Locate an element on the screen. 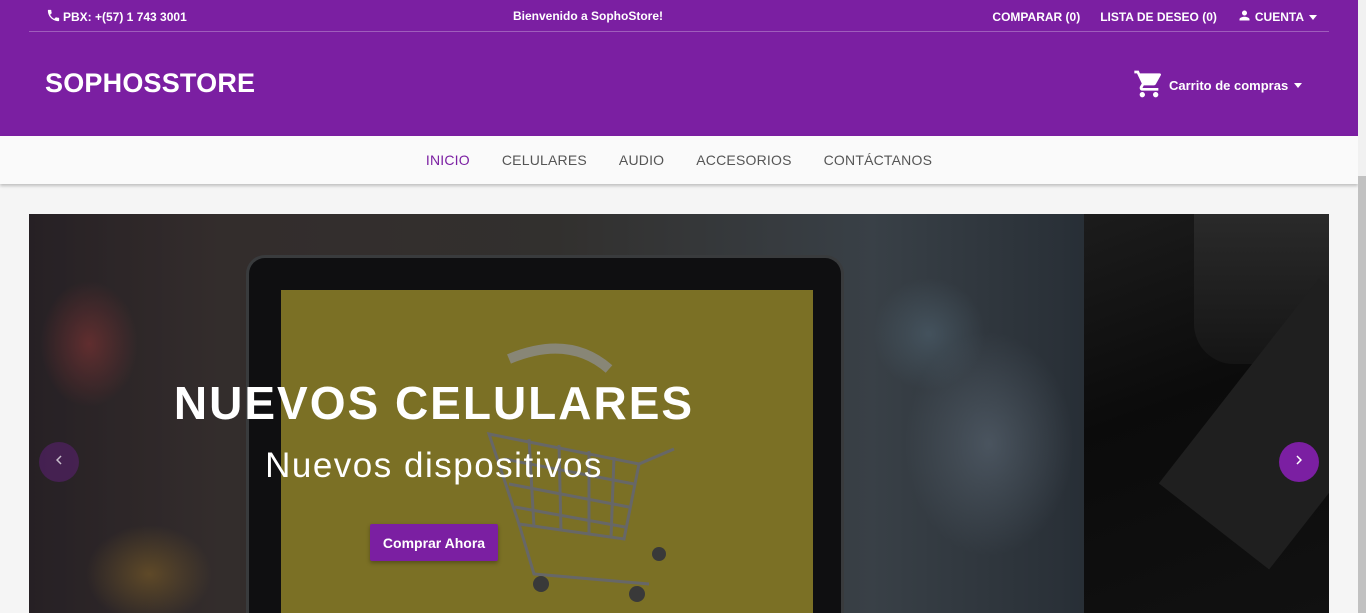 Image resolution: width=1366 pixels, height=613 pixels. nav-item-audio: AUDIO is located at coordinates (641, 160).